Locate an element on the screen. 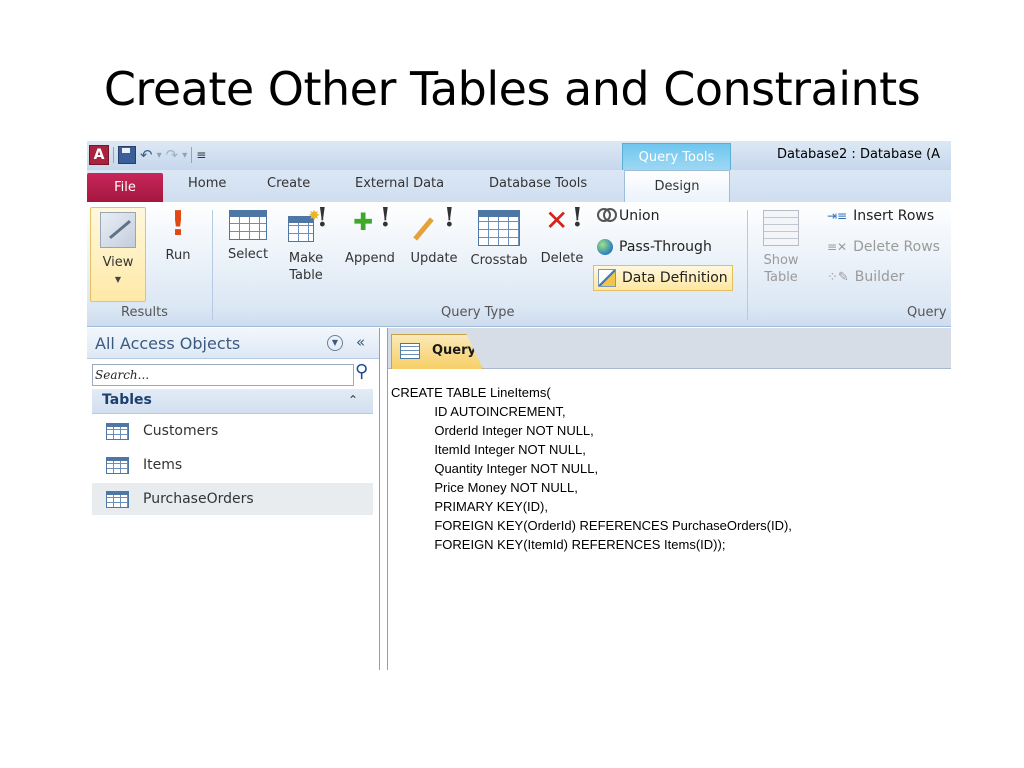  tab-database-tools: Database Tools is located at coordinates (538, 183).